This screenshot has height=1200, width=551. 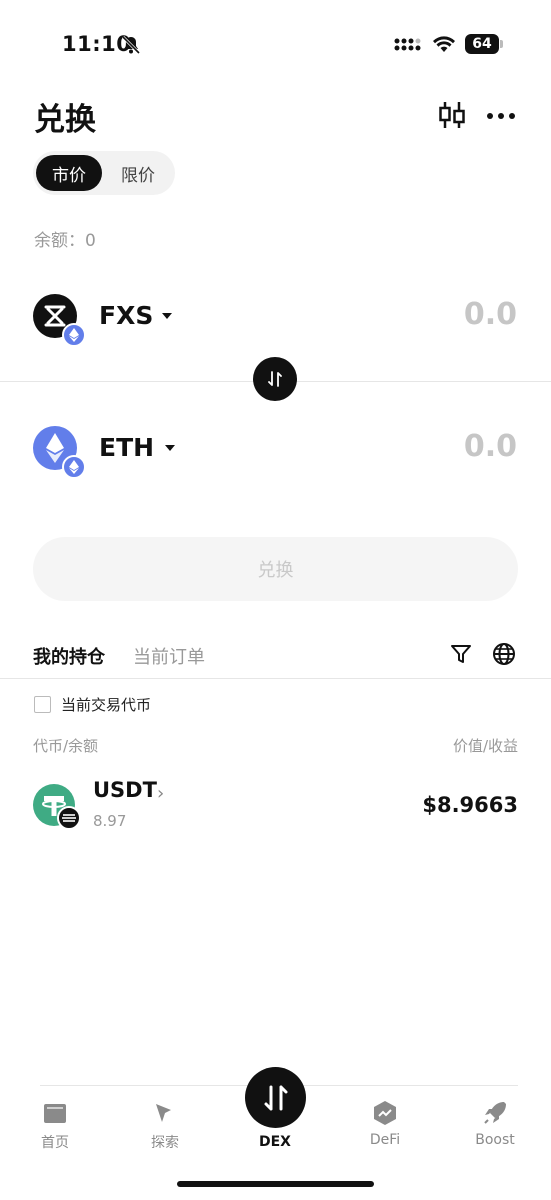 What do you see at coordinates (501, 44) in the screenshot?
I see `battery-nub` at bounding box center [501, 44].